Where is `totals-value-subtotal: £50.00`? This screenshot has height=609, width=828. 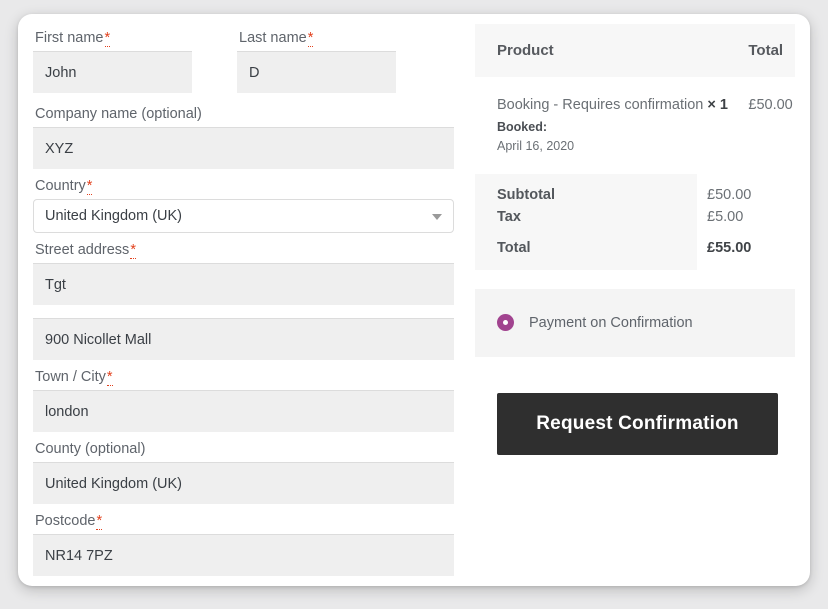
totals-value-subtotal: £50.00 is located at coordinates (746, 190).